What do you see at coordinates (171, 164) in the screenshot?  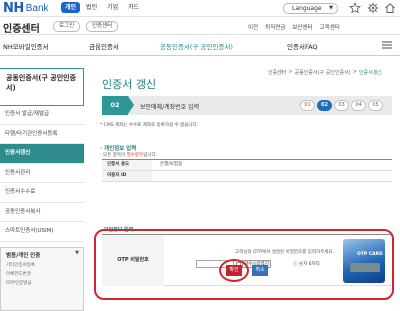 I see `row-value-cert-usage: 은행/보험용` at bounding box center [171, 164].